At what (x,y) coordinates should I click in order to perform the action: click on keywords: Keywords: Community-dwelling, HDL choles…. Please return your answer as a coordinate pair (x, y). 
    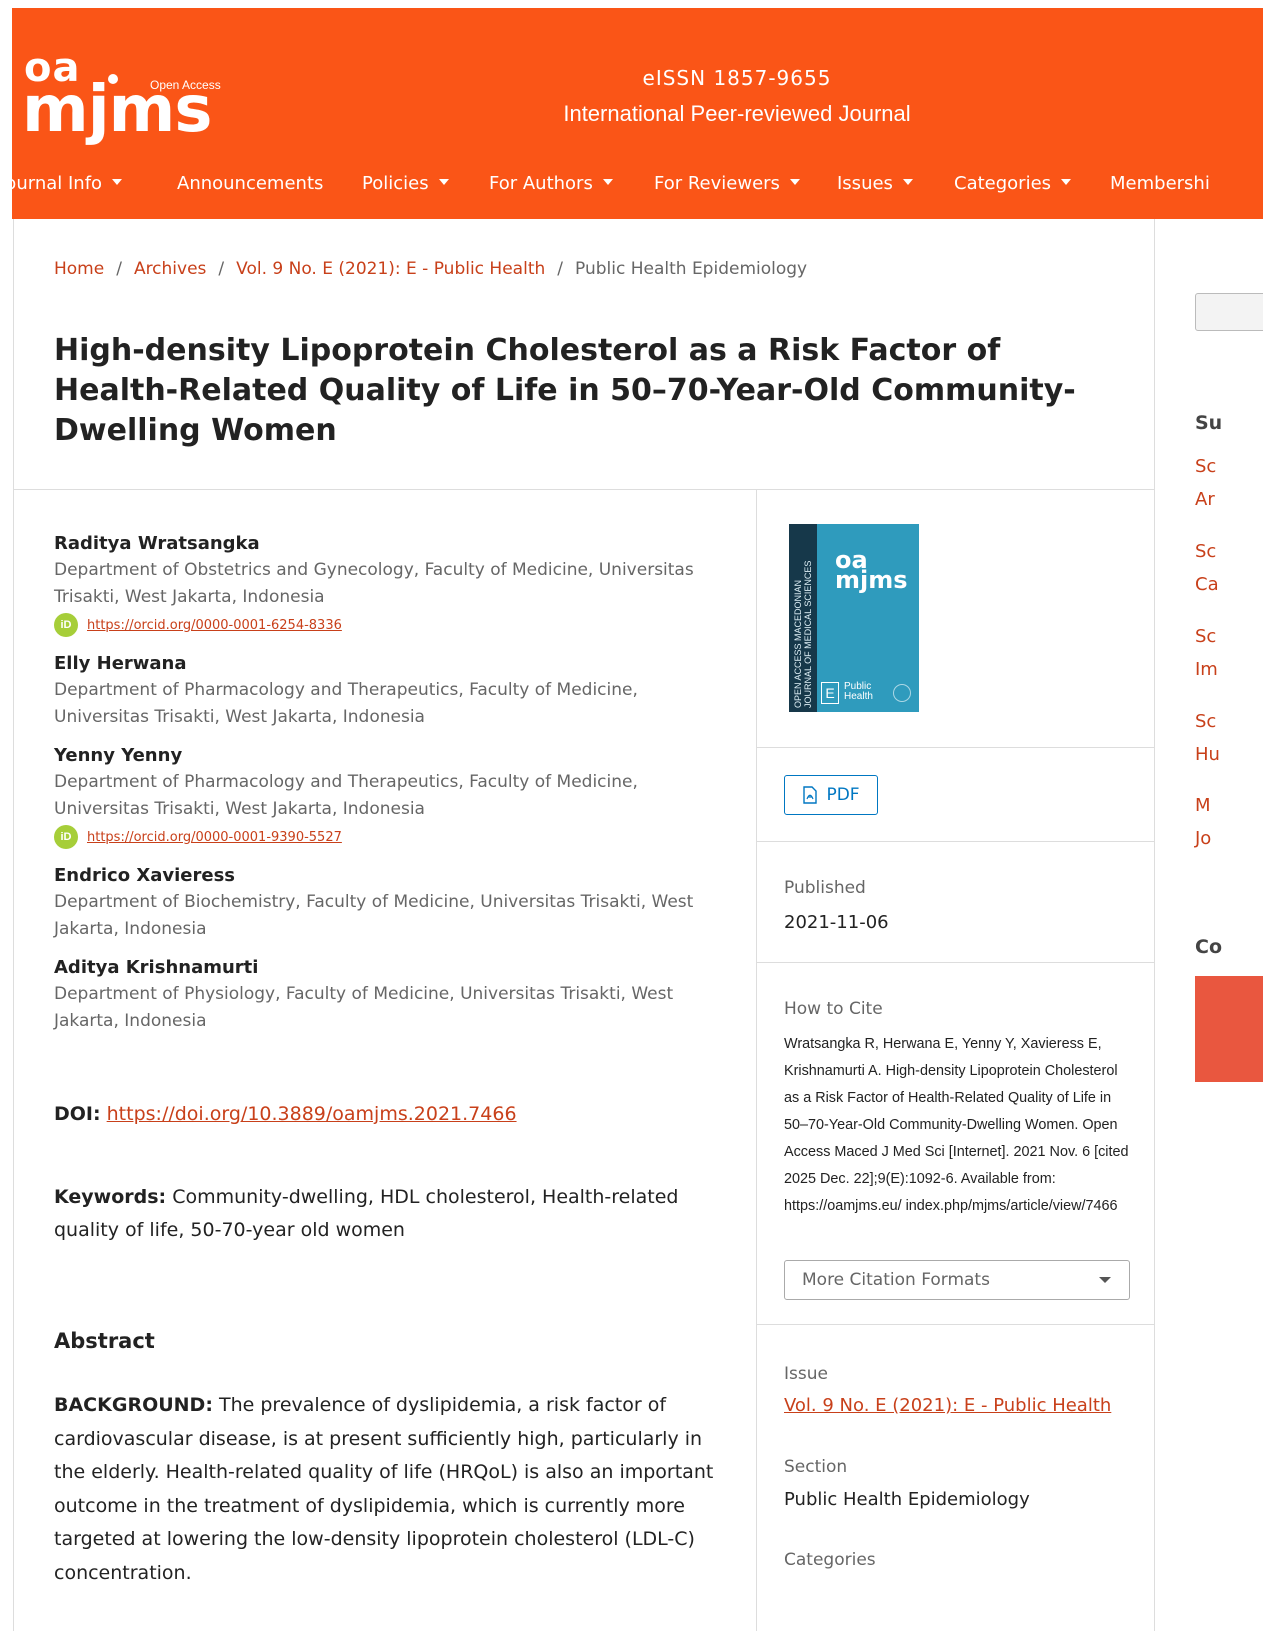
    Looking at the image, I should click on (389, 1214).